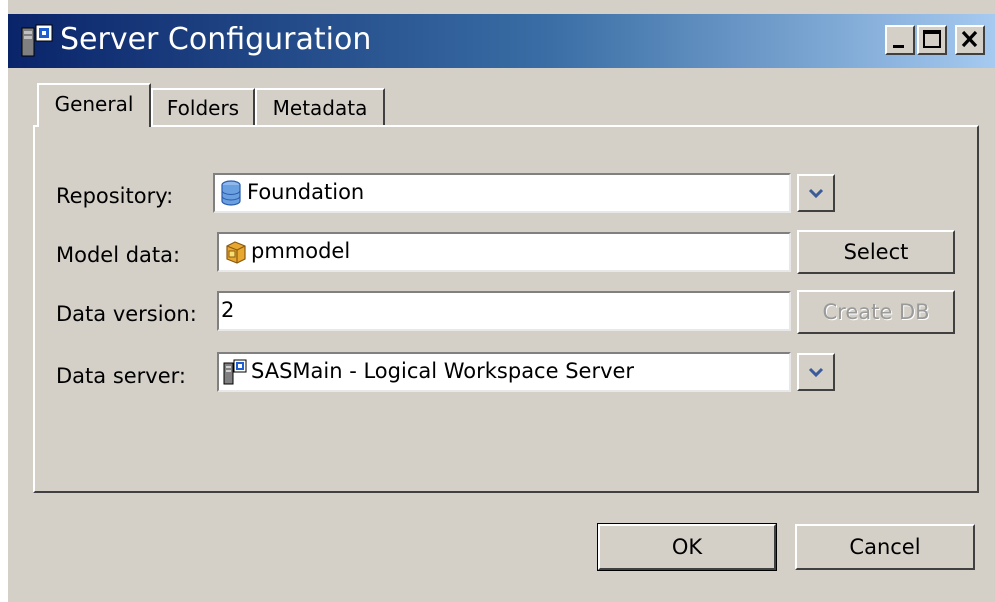  Describe the element at coordinates (501, 41) in the screenshot. I see `title-bar: Server Configuration` at that location.